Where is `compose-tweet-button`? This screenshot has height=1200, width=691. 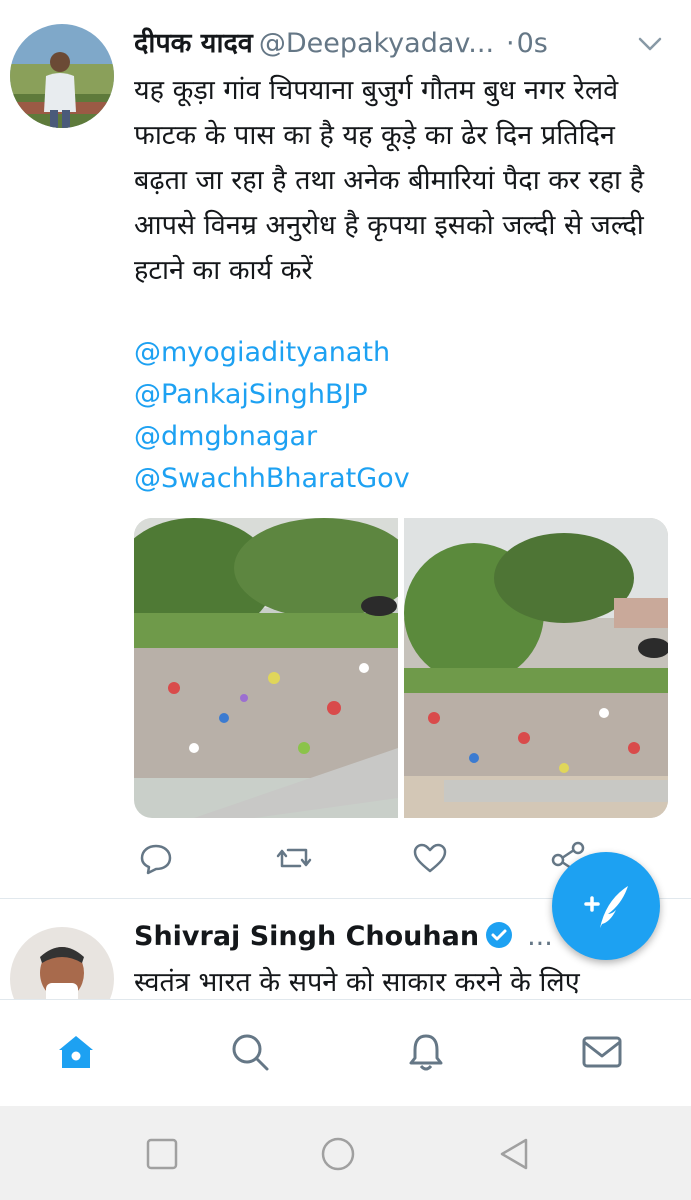
compose-tweet-button is located at coordinates (606, 906).